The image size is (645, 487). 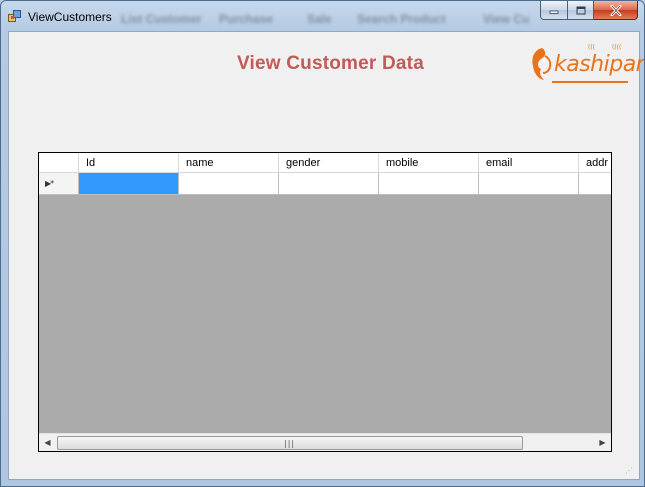 I want to click on column-header-id: Id, so click(x=129, y=163).